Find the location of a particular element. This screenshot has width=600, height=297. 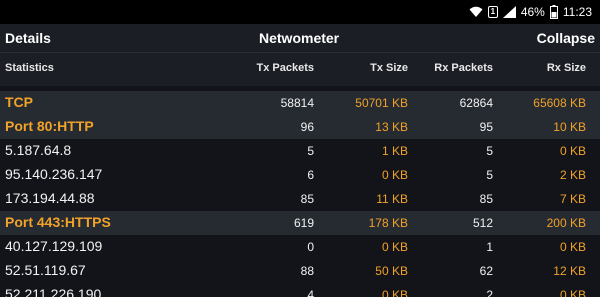

rx-size-cell: 2 KB is located at coordinates (572, 175).